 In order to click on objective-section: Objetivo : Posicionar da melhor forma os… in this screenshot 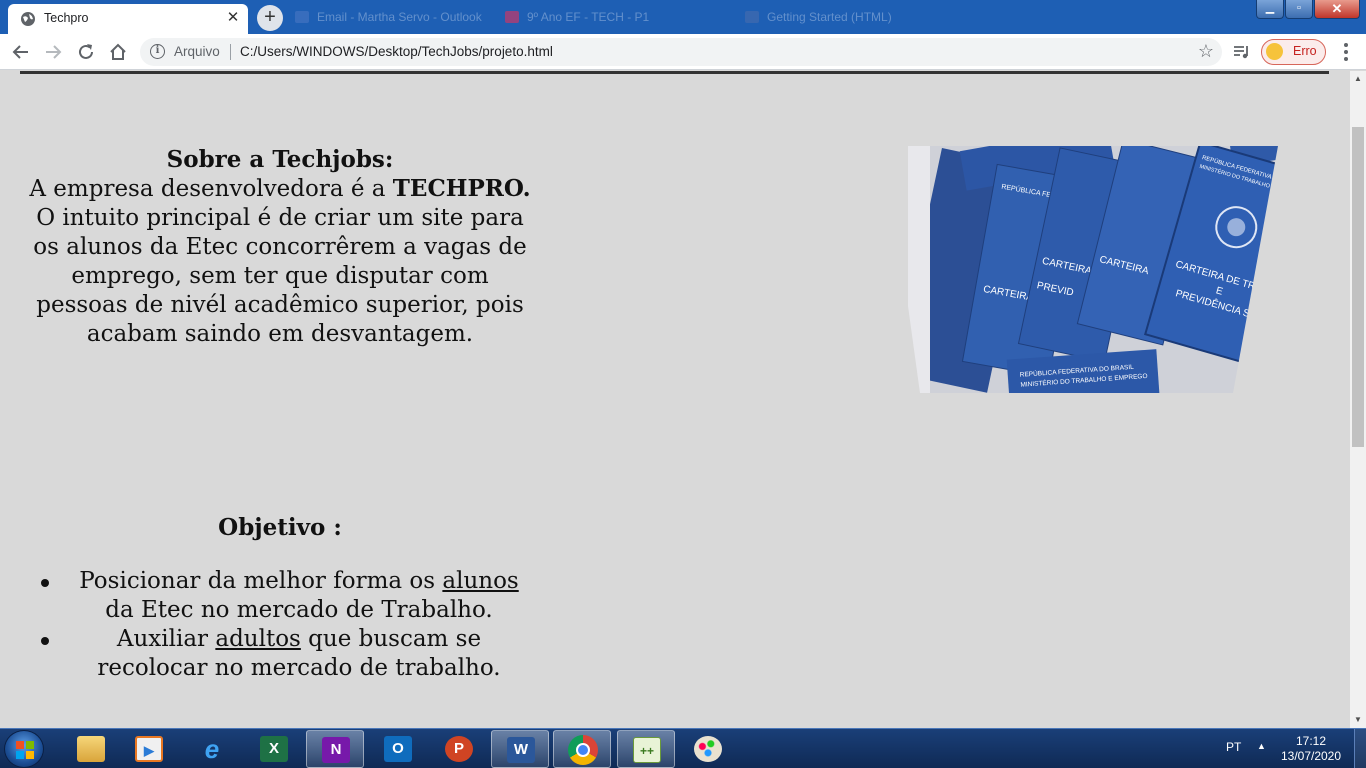, I will do `click(280, 598)`.